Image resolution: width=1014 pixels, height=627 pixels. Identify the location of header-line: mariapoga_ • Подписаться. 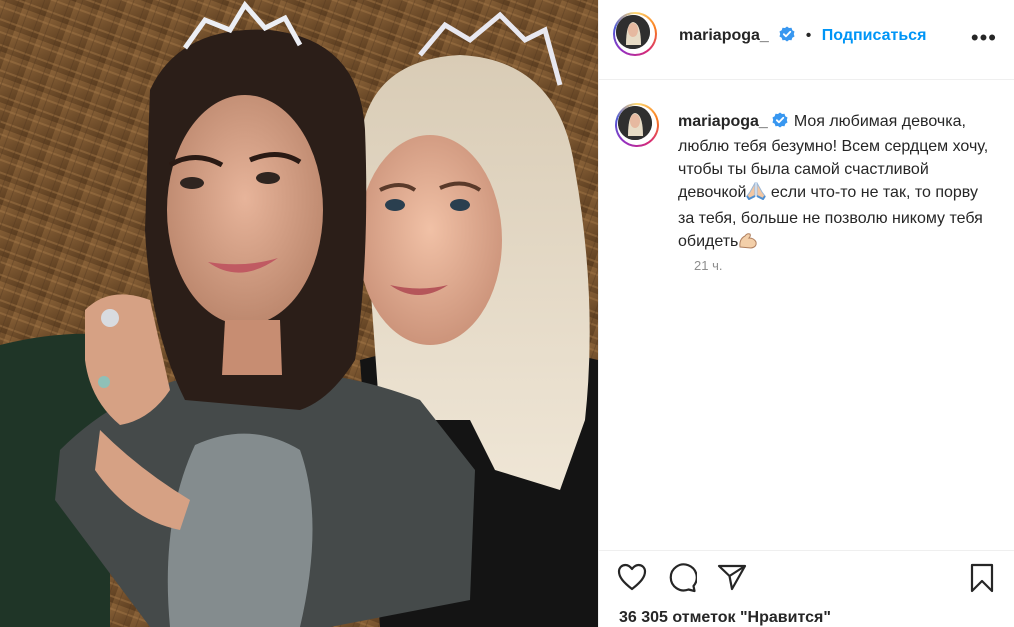
(802, 36).